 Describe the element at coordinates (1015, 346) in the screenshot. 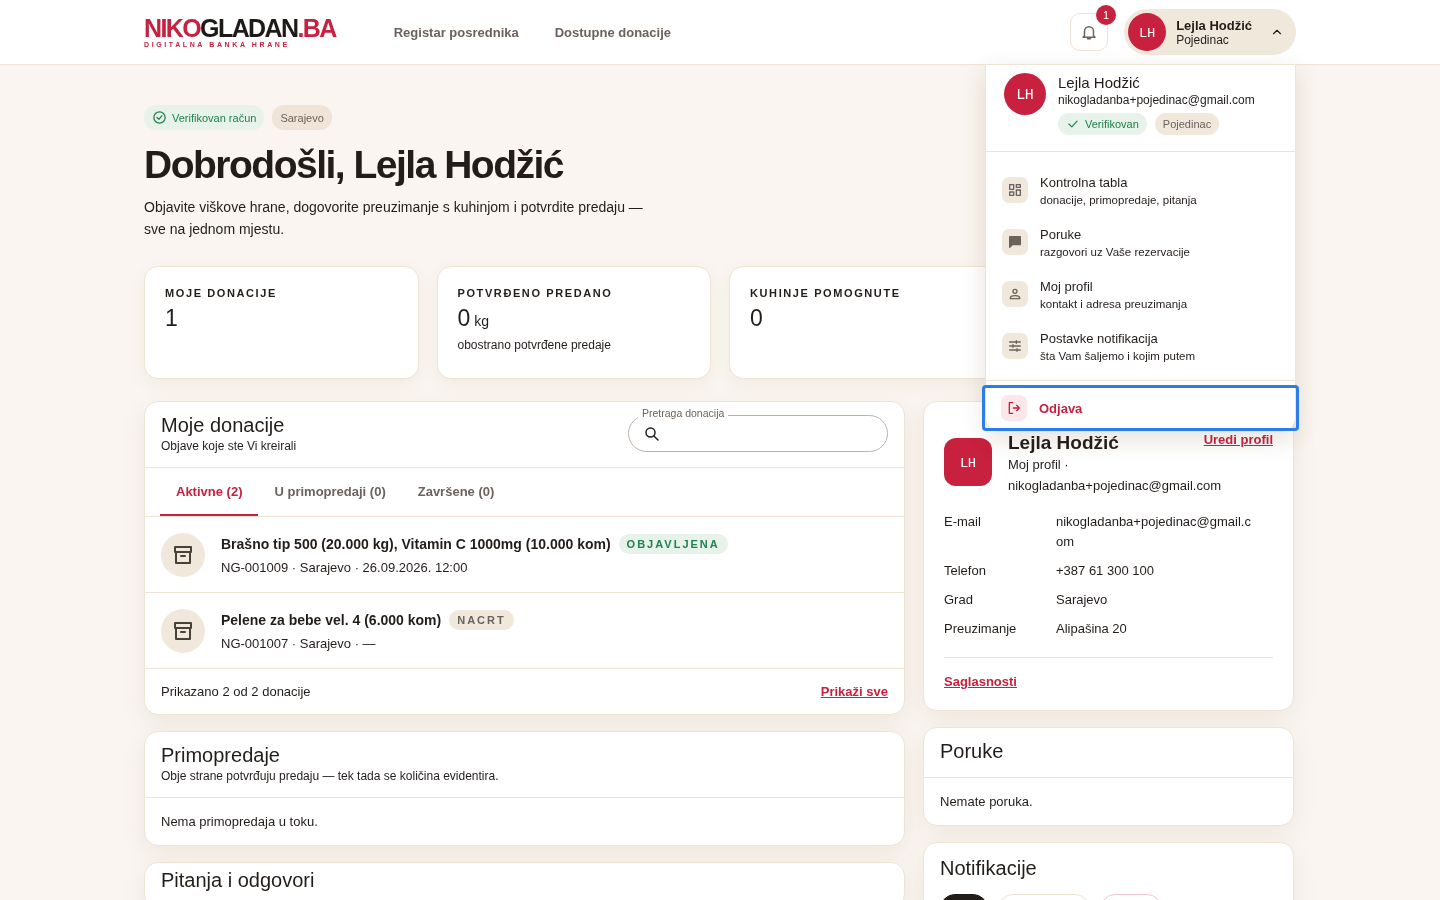

I see `sliders-icon` at that location.